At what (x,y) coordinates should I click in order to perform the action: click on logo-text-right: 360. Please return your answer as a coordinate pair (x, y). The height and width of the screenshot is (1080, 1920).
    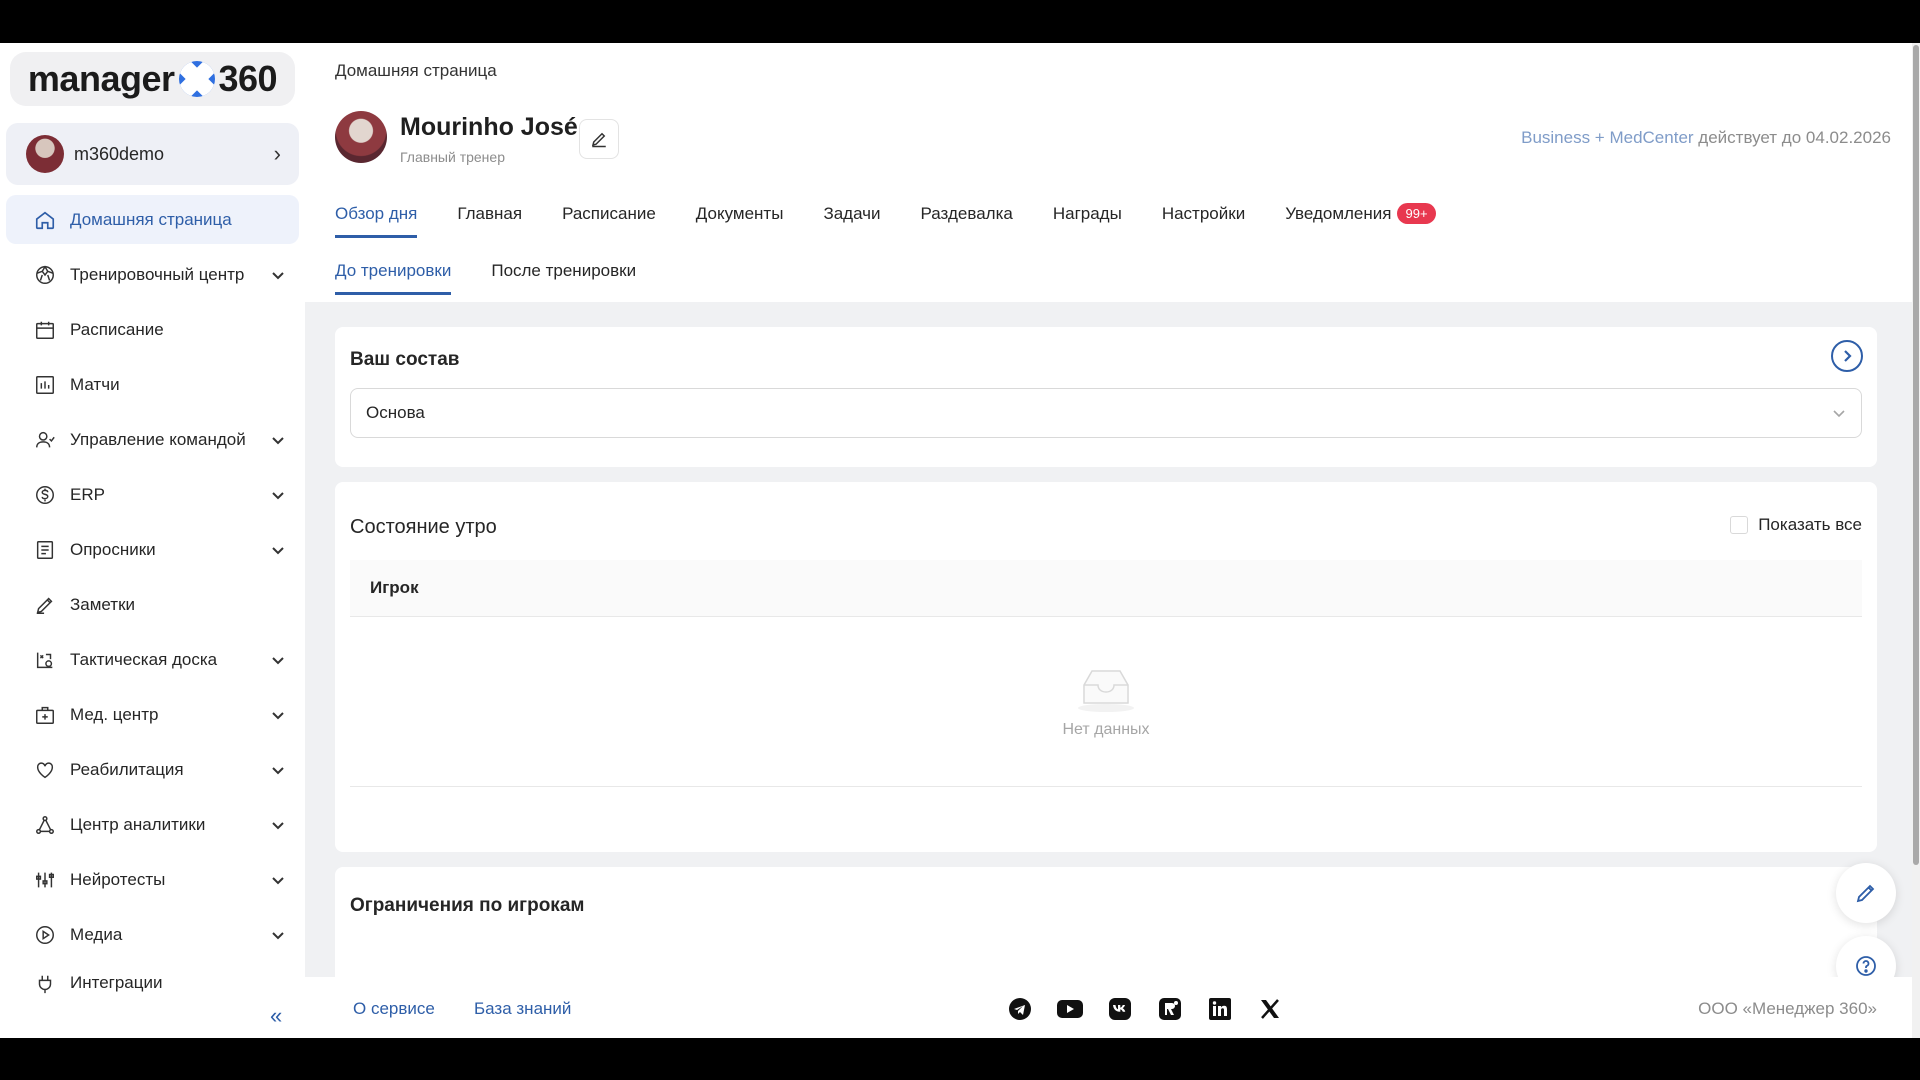
    Looking at the image, I should click on (248, 78).